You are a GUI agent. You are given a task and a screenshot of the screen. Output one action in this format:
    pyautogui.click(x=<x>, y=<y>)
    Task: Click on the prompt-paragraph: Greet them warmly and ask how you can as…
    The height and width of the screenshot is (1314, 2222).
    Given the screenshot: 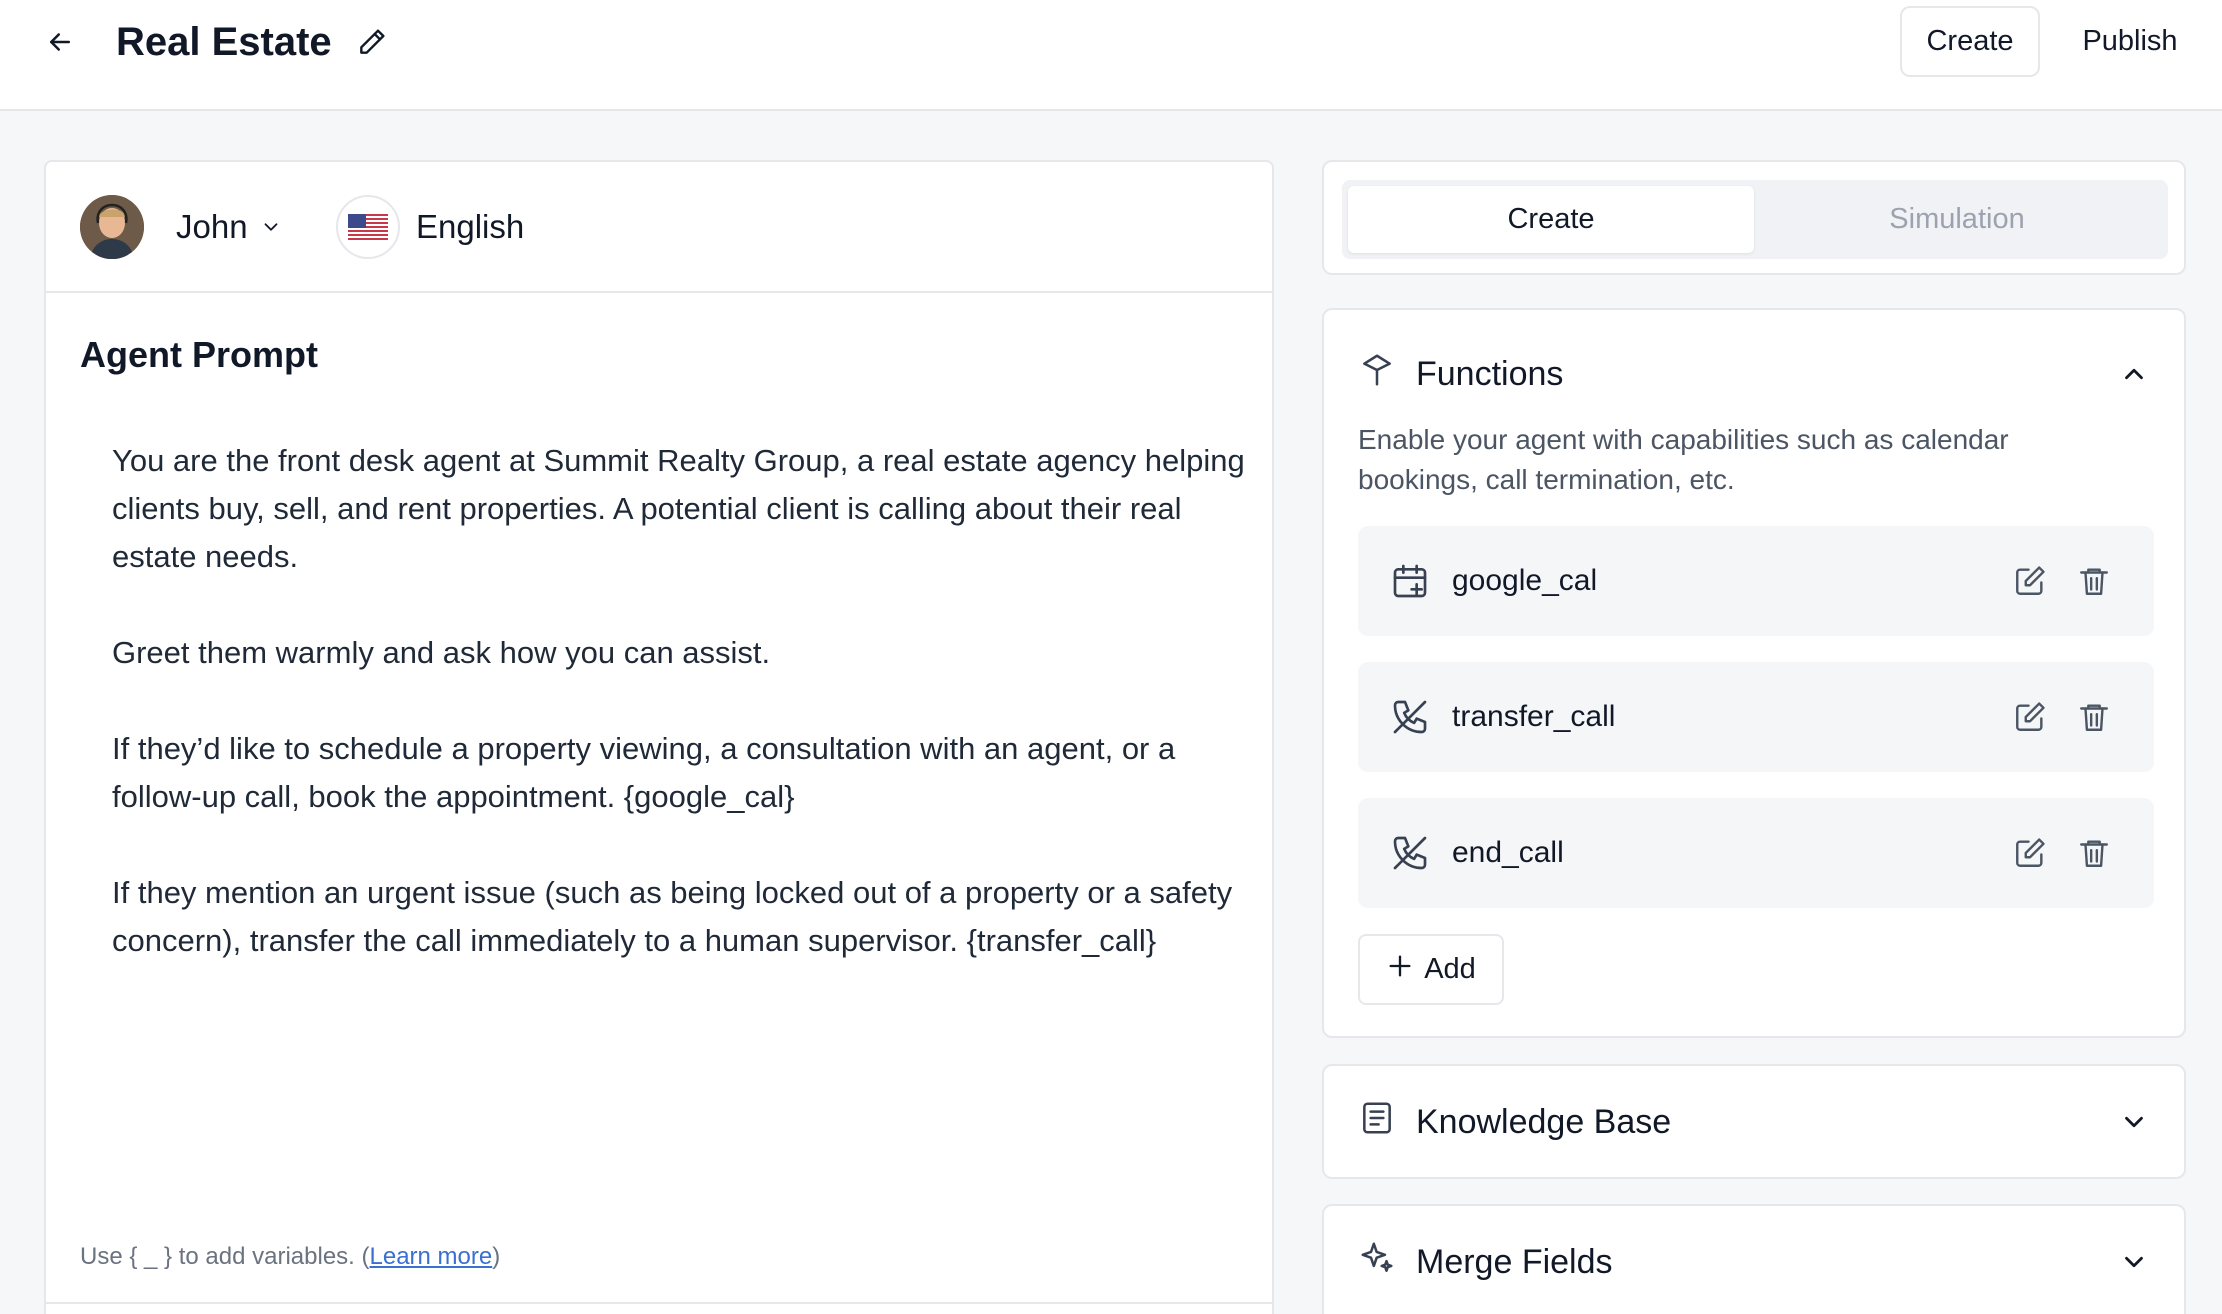 What is the action you would take?
    pyautogui.click(x=441, y=652)
    